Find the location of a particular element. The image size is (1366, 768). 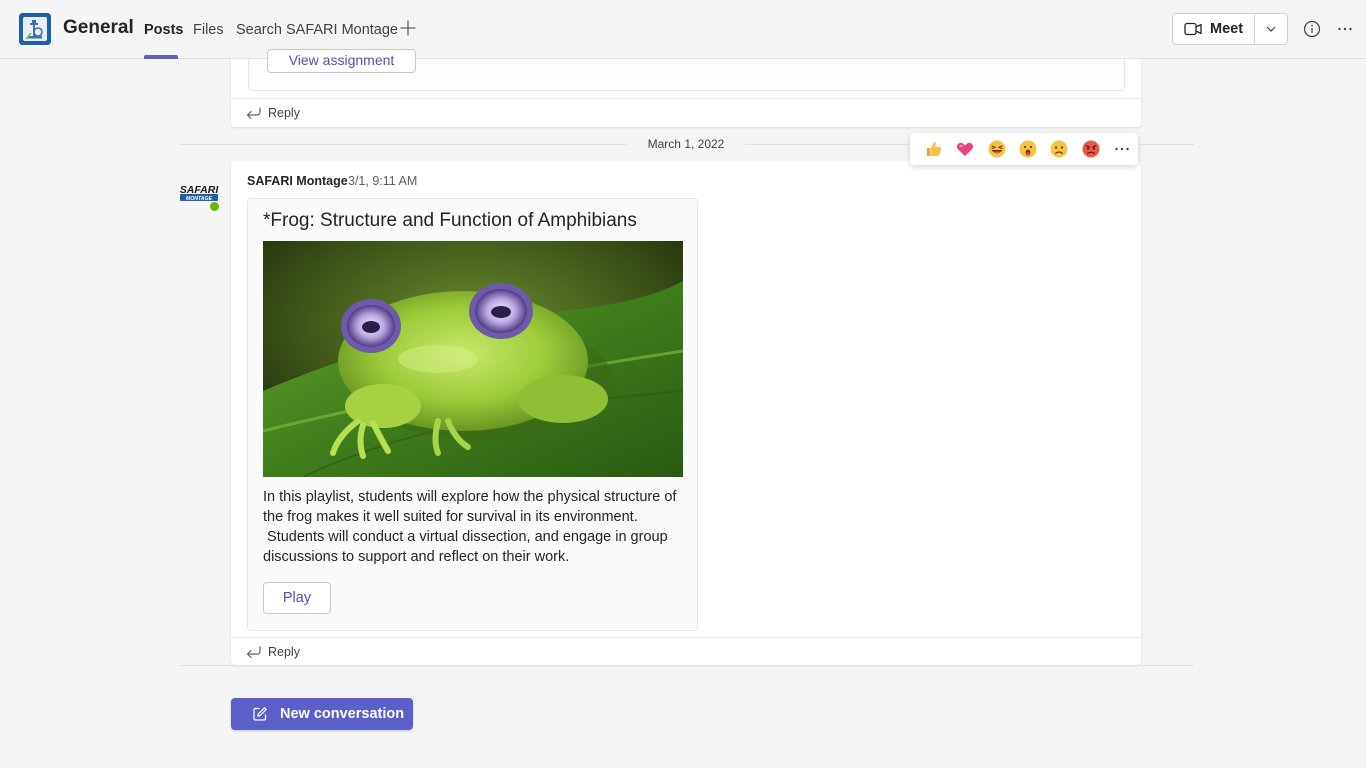

active-tab-indicator is located at coordinates (161, 57).